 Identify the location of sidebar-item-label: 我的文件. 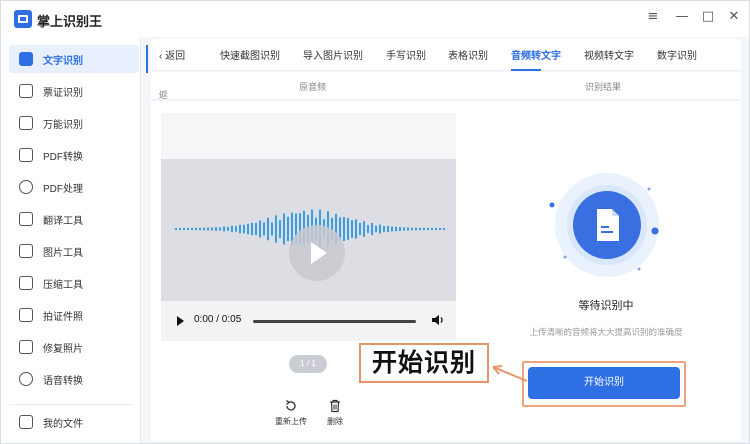
(63, 424).